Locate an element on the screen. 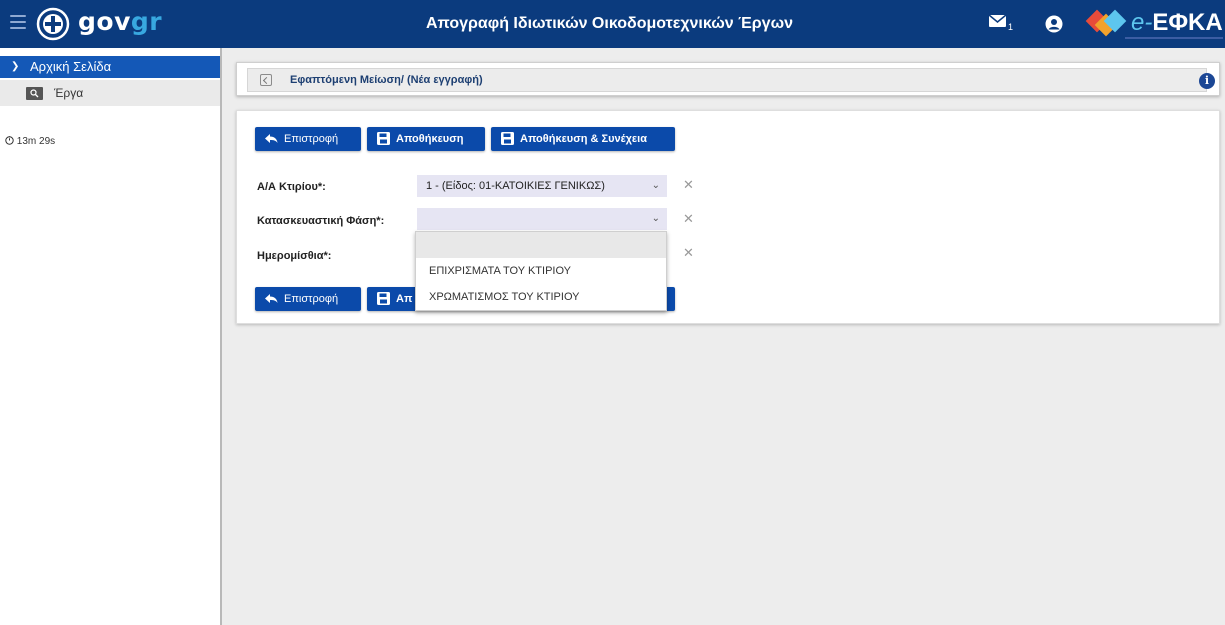  user-icon is located at coordinates (1054, 24).